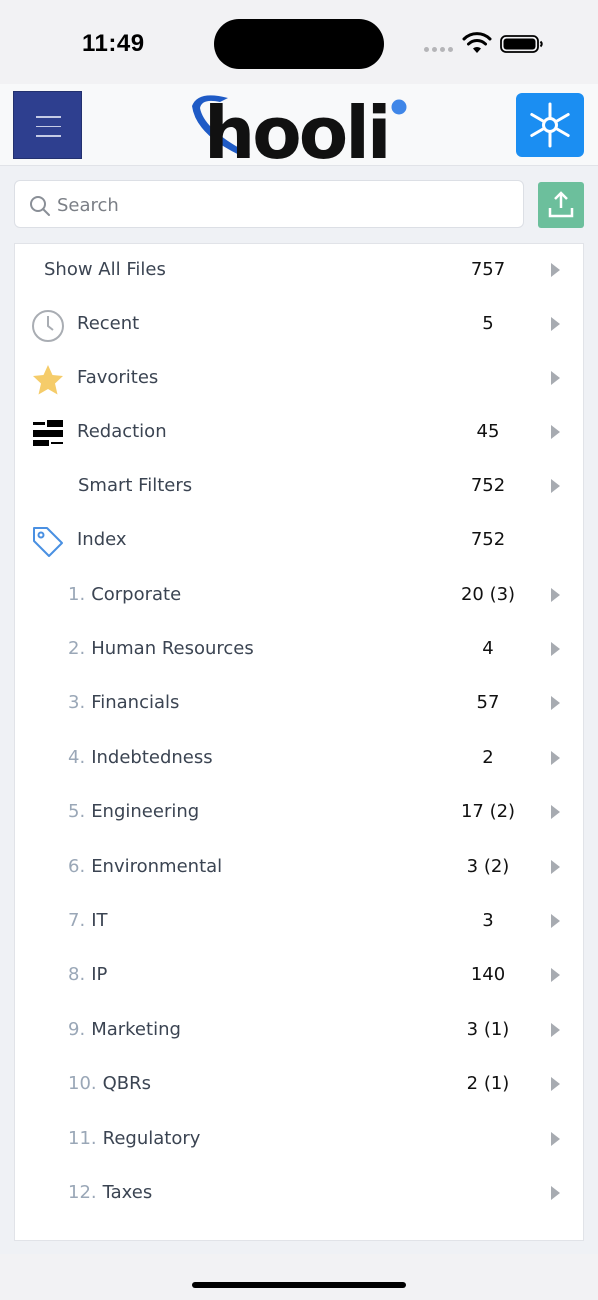 This screenshot has width=598, height=1300. Describe the element at coordinates (488, 431) in the screenshot. I see `list-item-count: 45` at that location.